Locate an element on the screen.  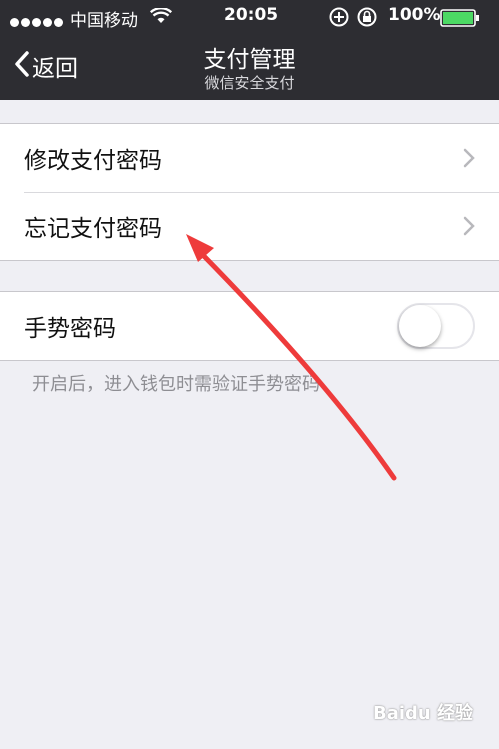
gesture-password-note: 开启后，进入钱包时需验证手势密码 is located at coordinates (176, 384).